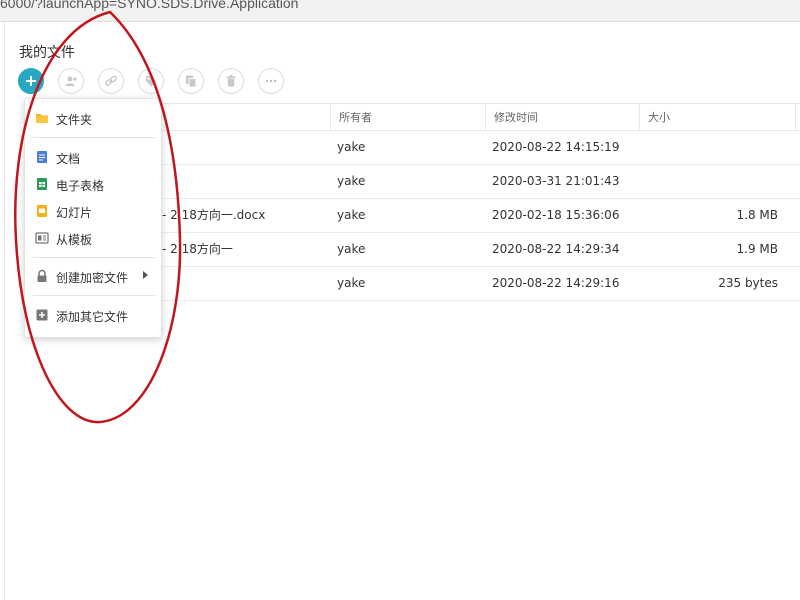  I want to click on file-size: 1.9 MB, so click(757, 249).